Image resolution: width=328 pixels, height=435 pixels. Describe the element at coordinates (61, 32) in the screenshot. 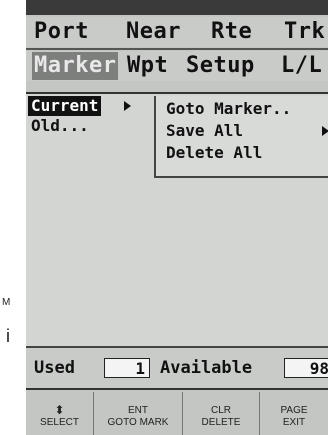

I see `menu-item-port: Port` at that location.